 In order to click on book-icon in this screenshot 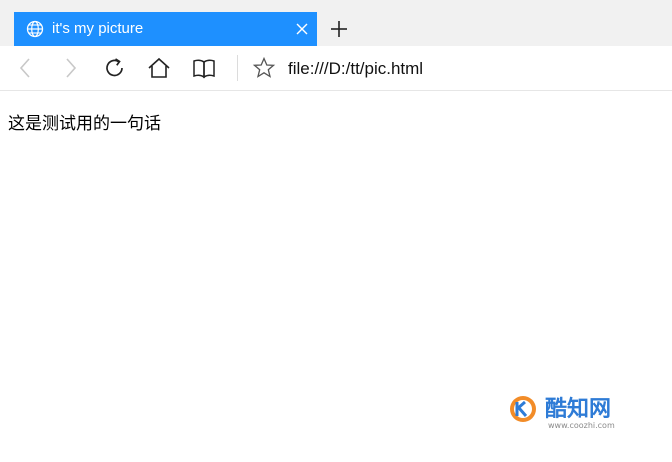, I will do `click(204, 68)`.